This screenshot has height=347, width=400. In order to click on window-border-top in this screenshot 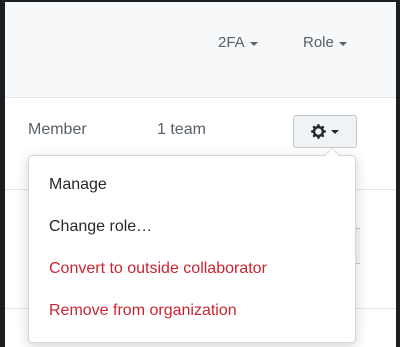, I will do `click(200, 1)`.